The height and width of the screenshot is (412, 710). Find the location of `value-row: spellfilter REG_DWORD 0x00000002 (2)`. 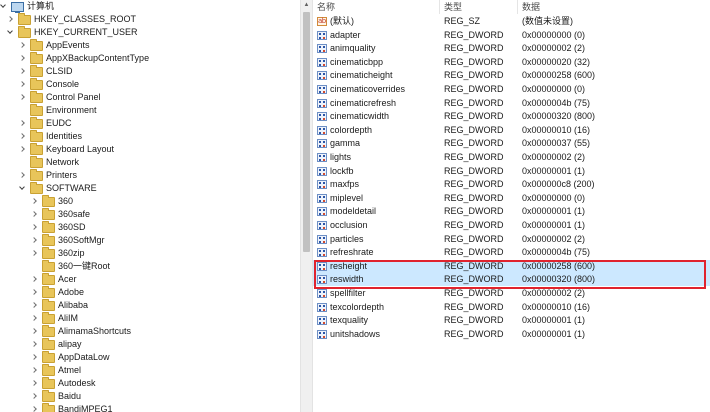

value-row: spellfilter REG_DWORD 0x00000002 (2) is located at coordinates (511, 293).